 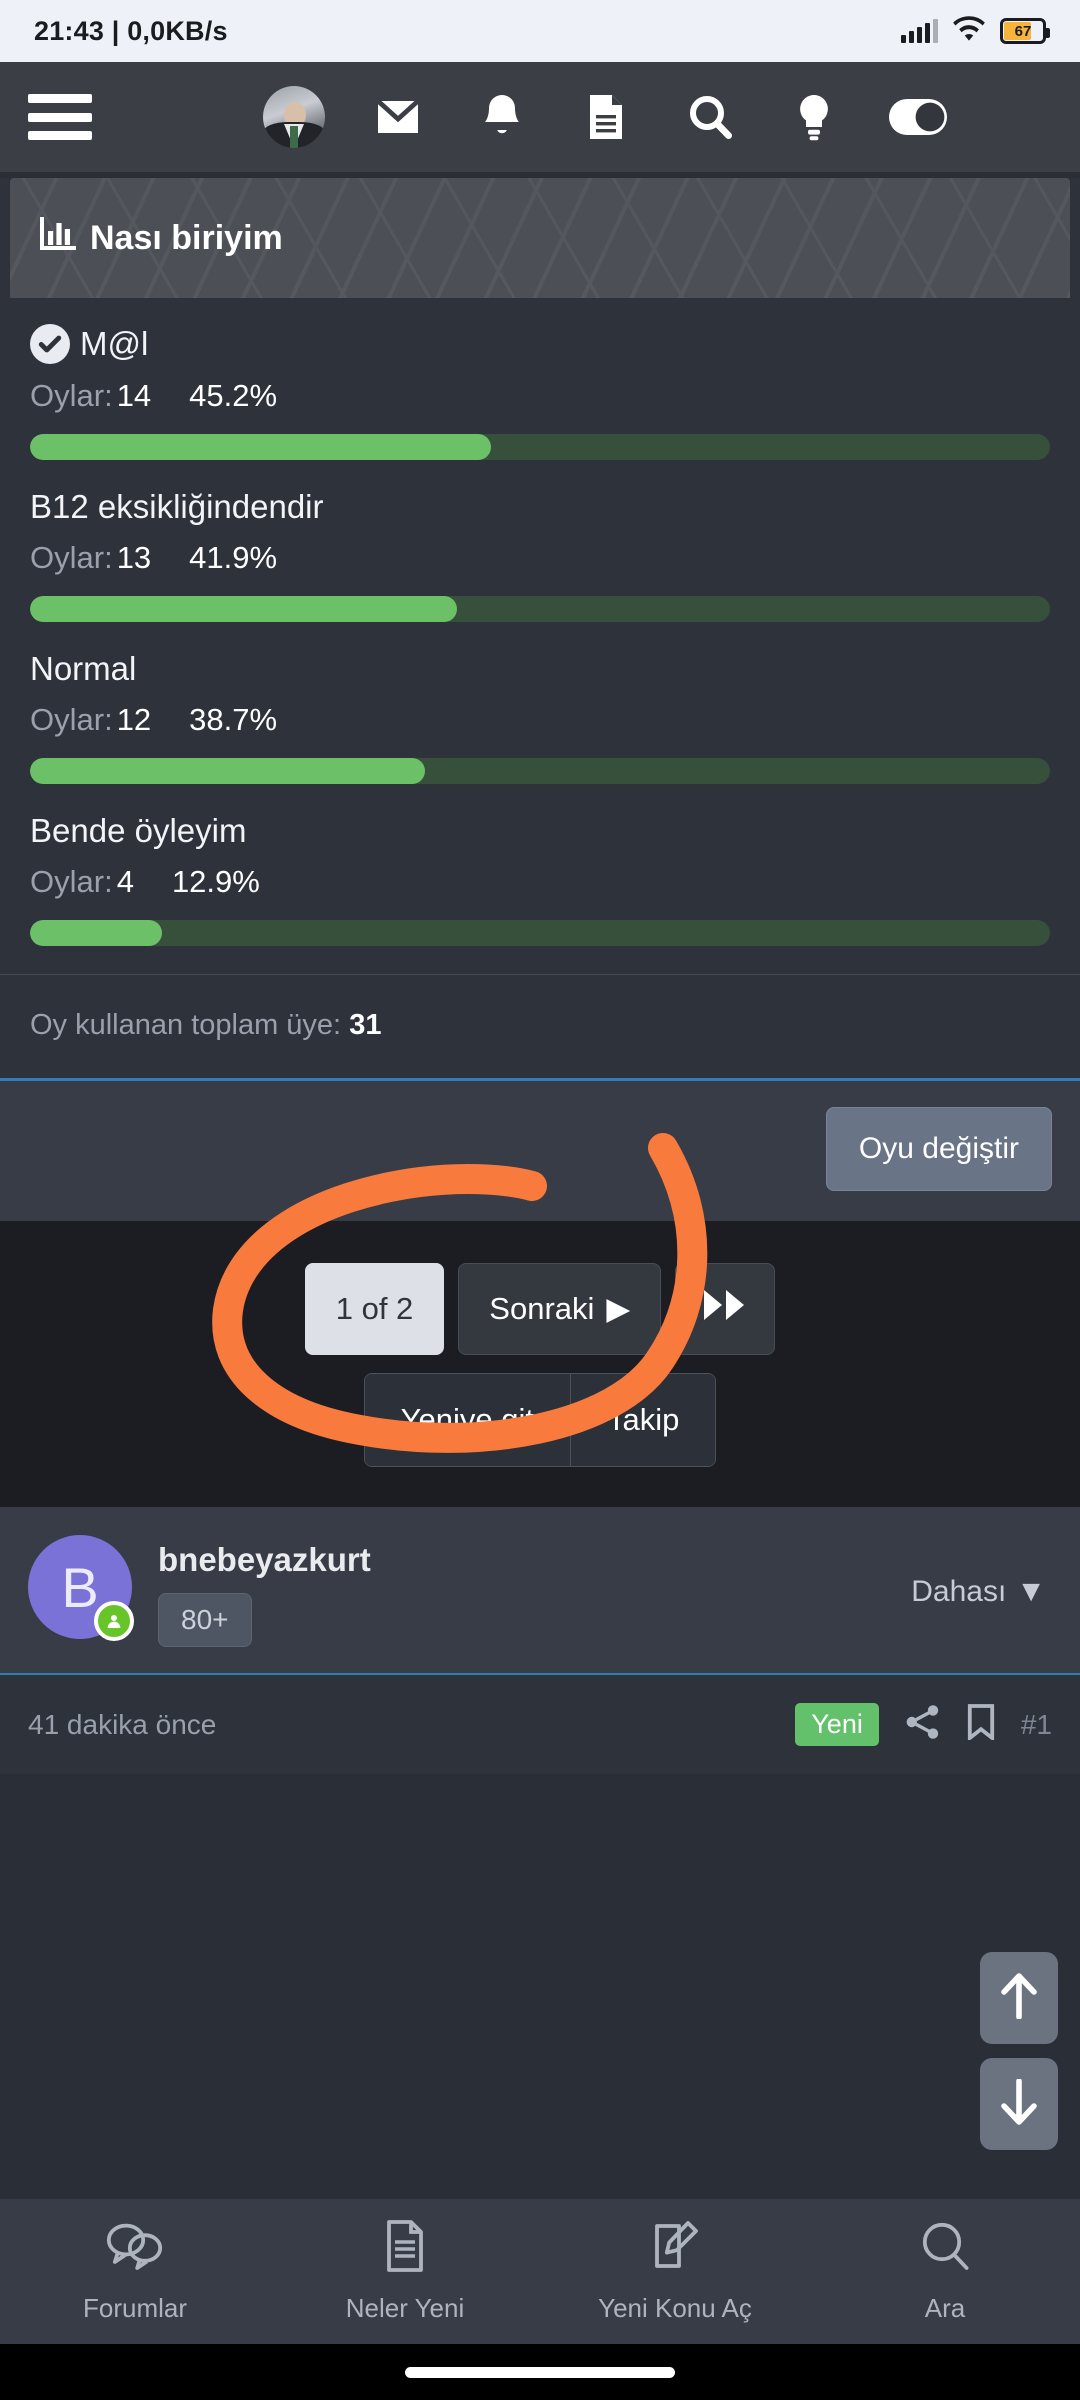 I want to click on votes-percent: 45.2%, so click(x=233, y=395).